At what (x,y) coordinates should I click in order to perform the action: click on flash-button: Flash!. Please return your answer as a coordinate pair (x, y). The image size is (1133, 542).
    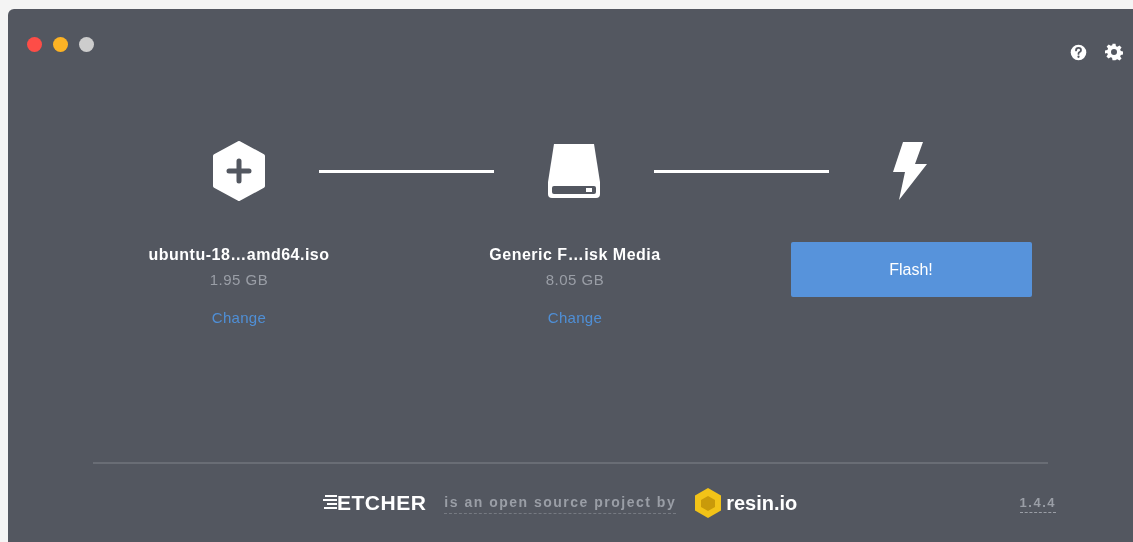
    Looking at the image, I should click on (911, 269).